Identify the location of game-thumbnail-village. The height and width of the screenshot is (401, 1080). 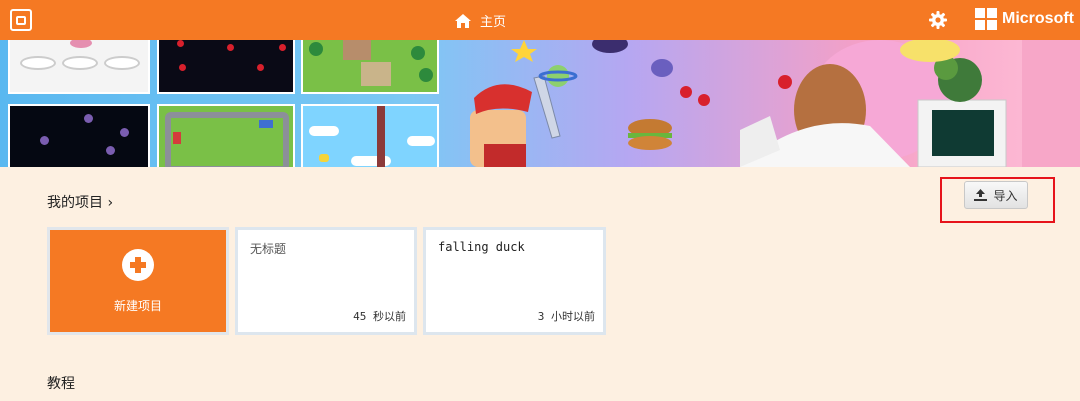
(370, 67).